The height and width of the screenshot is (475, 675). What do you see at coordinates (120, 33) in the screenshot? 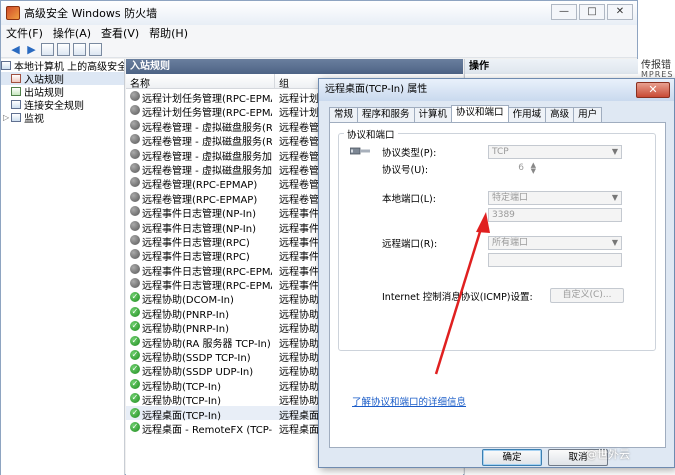
I see `menu-view: 查看(V)` at bounding box center [120, 33].